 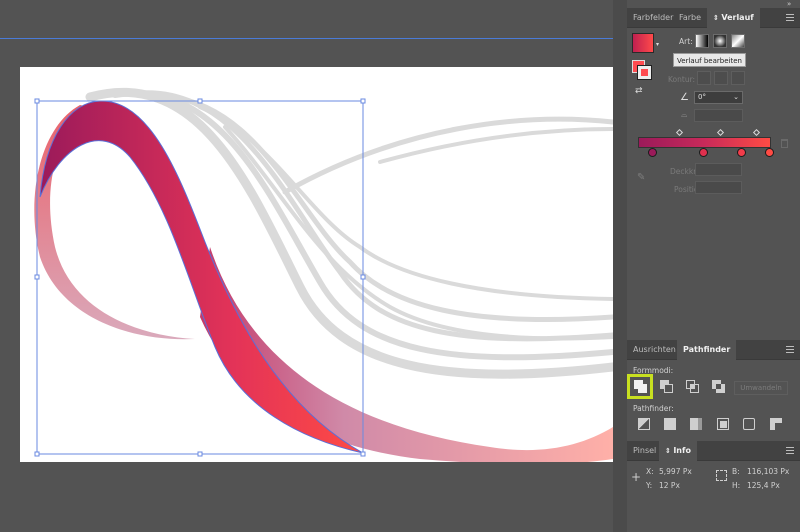 I want to click on merge-button, so click(x=697, y=425).